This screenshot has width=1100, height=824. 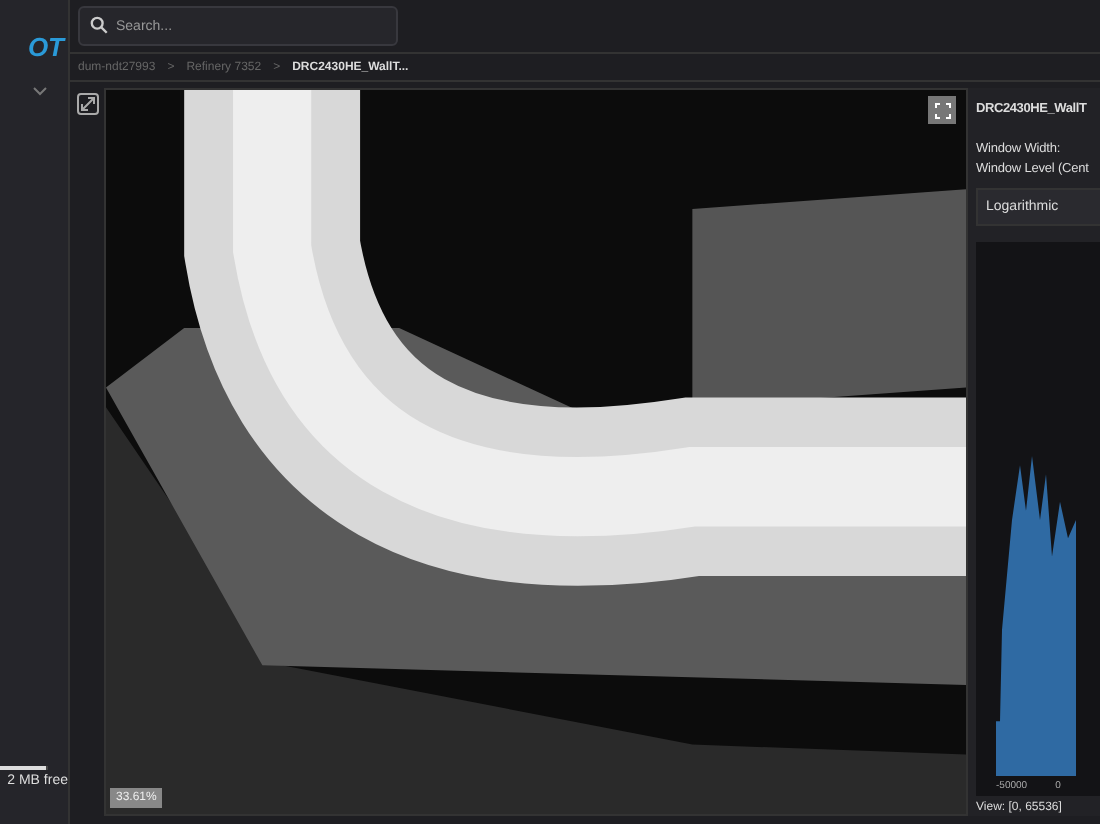 What do you see at coordinates (99, 25) in the screenshot?
I see `search-icon` at bounding box center [99, 25].